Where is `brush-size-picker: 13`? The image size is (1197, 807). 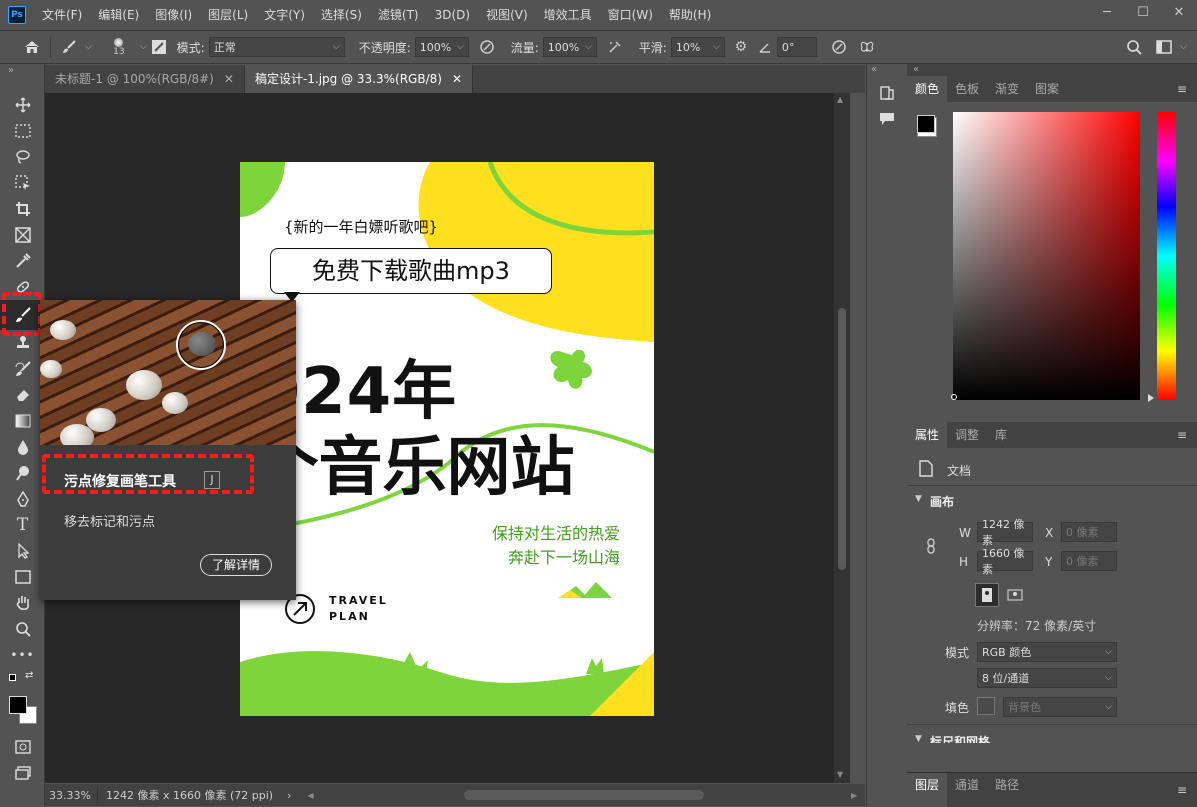
brush-size-picker: 13 is located at coordinates (119, 47).